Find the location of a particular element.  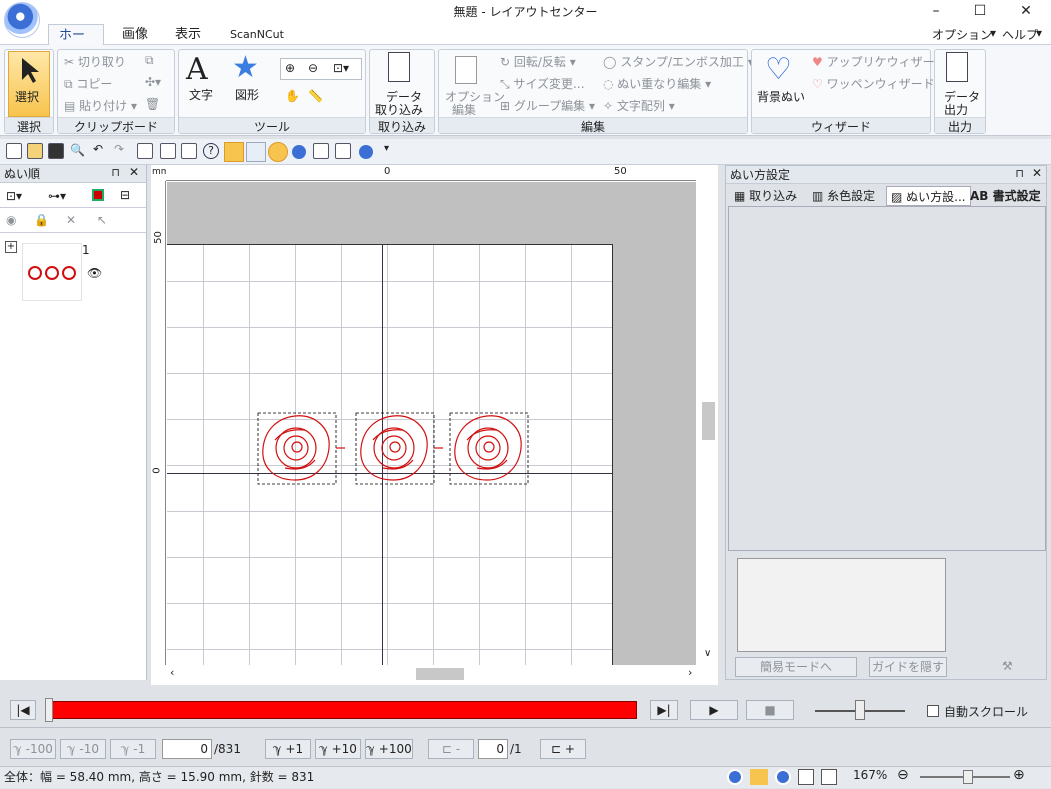

option-edit-button-2: 編集 is located at coordinates (464, 109).